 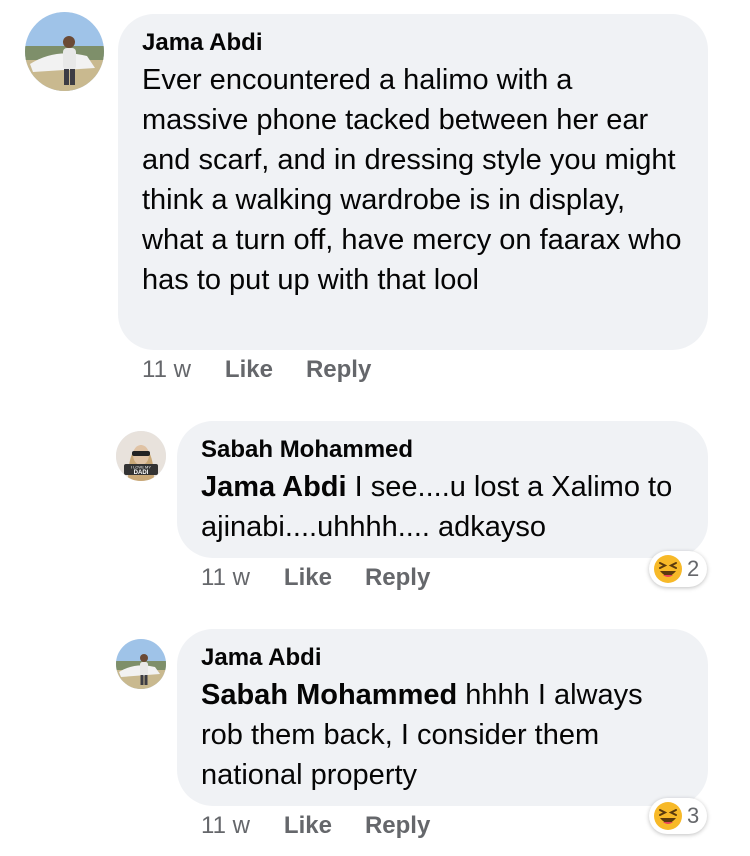 What do you see at coordinates (413, 43) in the screenshot?
I see `comment-author: Jama Abdi` at bounding box center [413, 43].